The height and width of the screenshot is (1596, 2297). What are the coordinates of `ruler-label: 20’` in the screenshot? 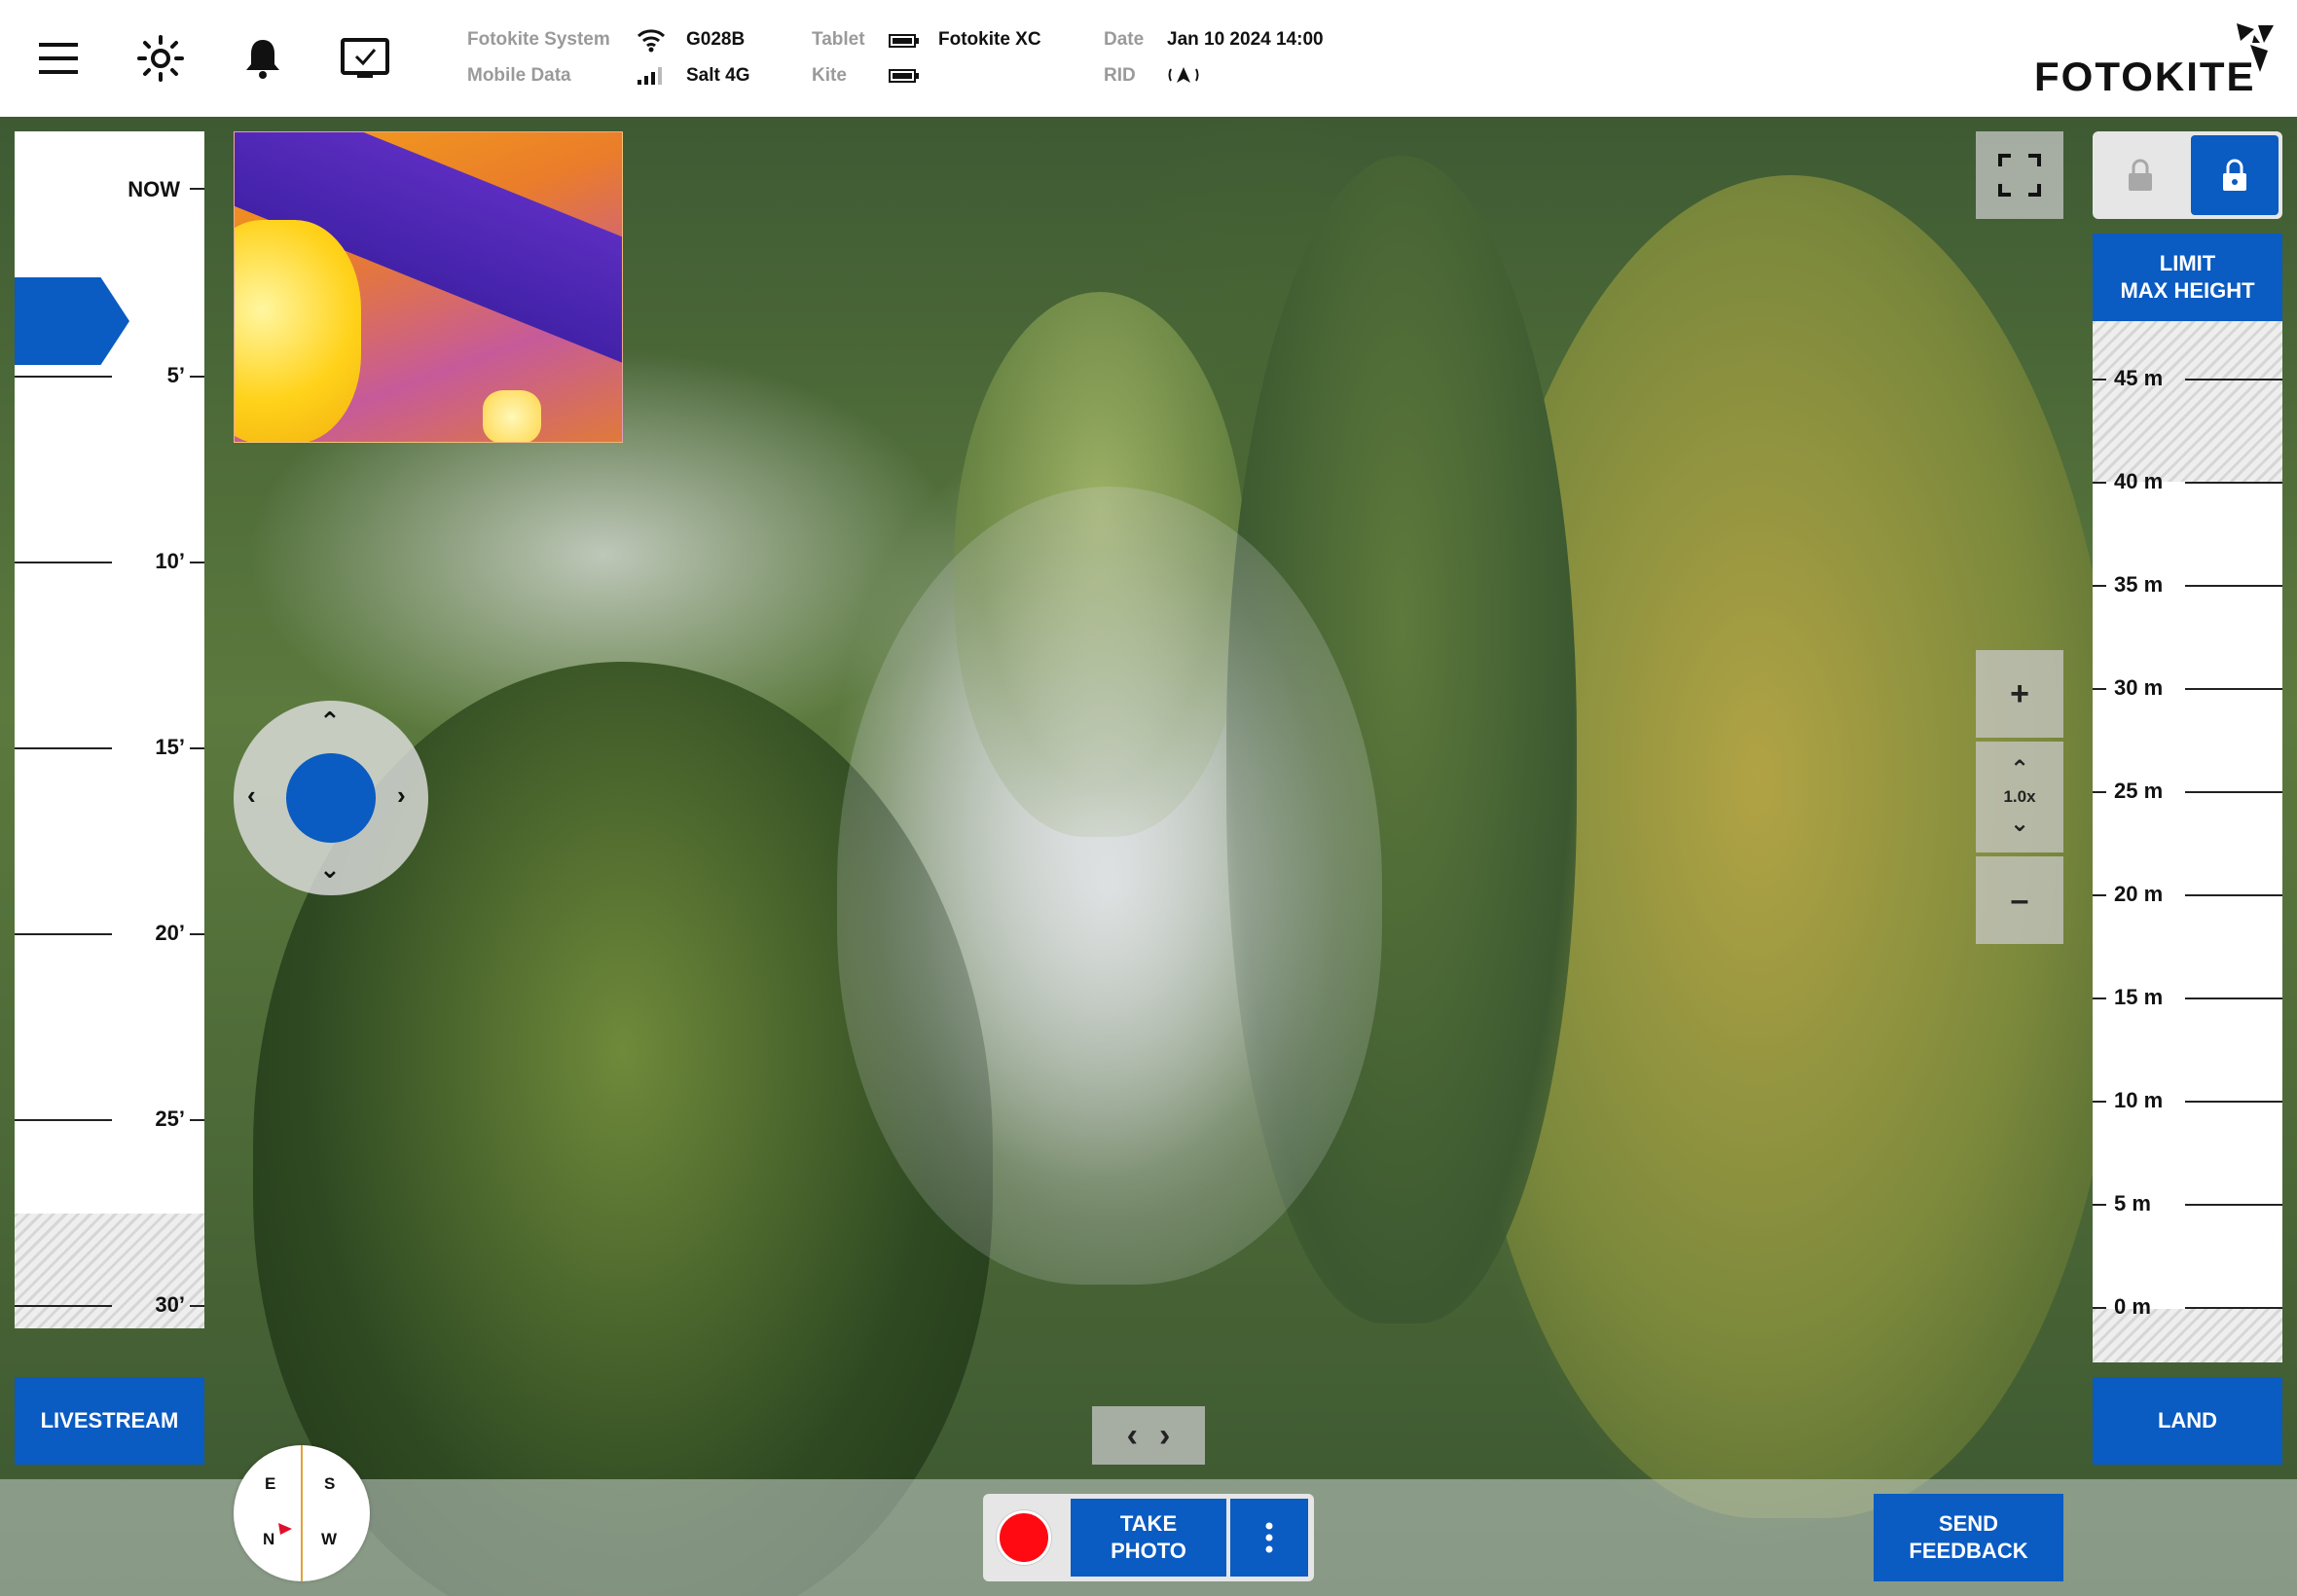 It's located at (170, 933).